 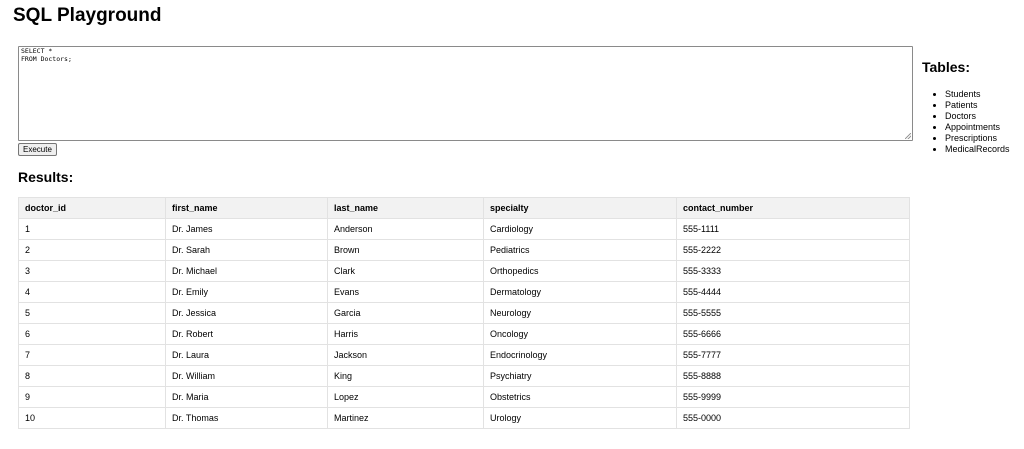 I want to click on execute-button: Execute, so click(x=37, y=149).